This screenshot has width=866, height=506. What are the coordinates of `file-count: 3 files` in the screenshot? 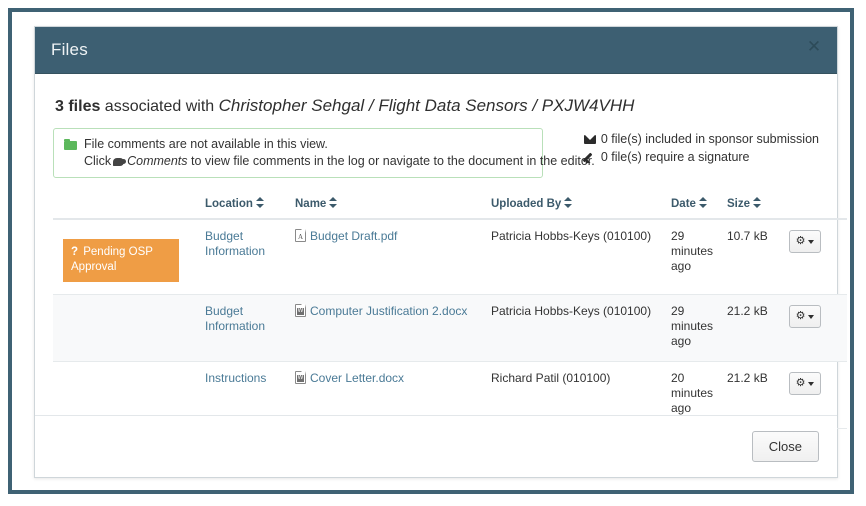 It's located at (78, 106).